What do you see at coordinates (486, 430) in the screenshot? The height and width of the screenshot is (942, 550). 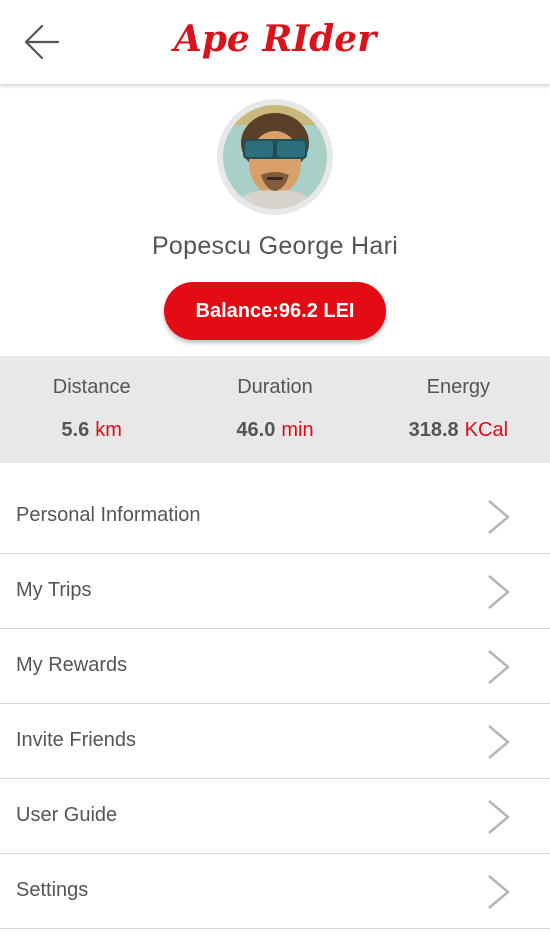 I see `stat-unit: KCal` at bounding box center [486, 430].